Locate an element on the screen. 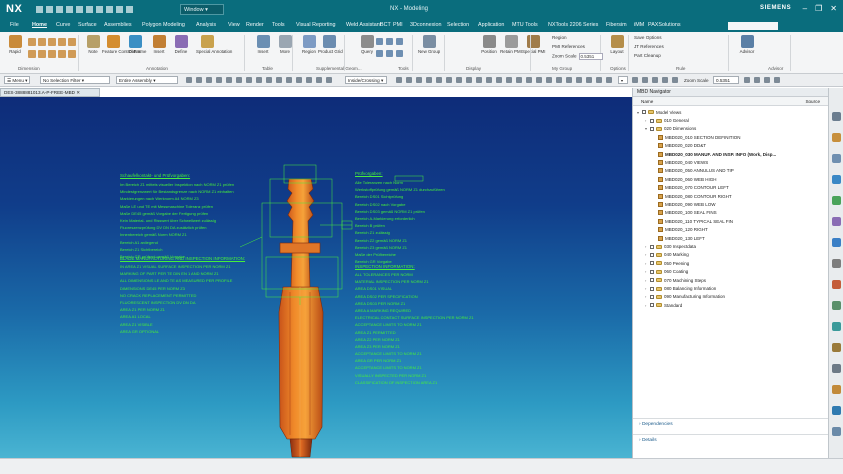 The height and width of the screenshot is (474, 843). save-icon is located at coordinates (39, 9).